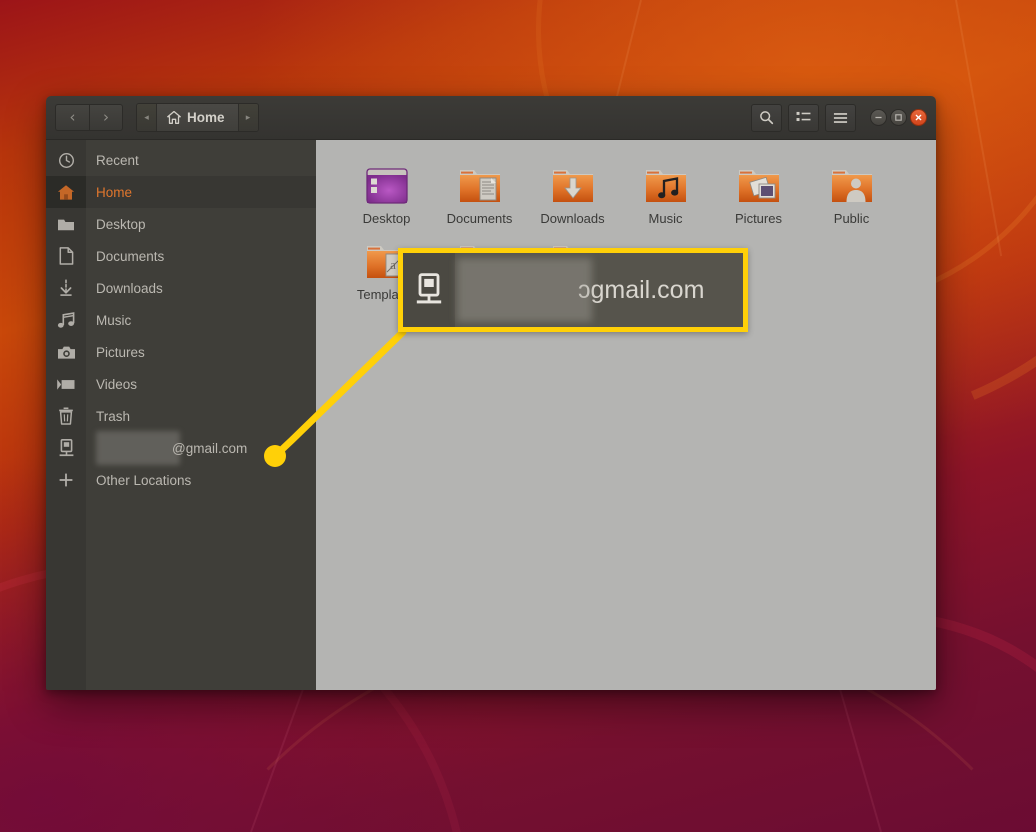 The width and height of the screenshot is (1036, 832). What do you see at coordinates (181, 224) in the screenshot?
I see `sidebar-item-desktop: Desktop` at bounding box center [181, 224].